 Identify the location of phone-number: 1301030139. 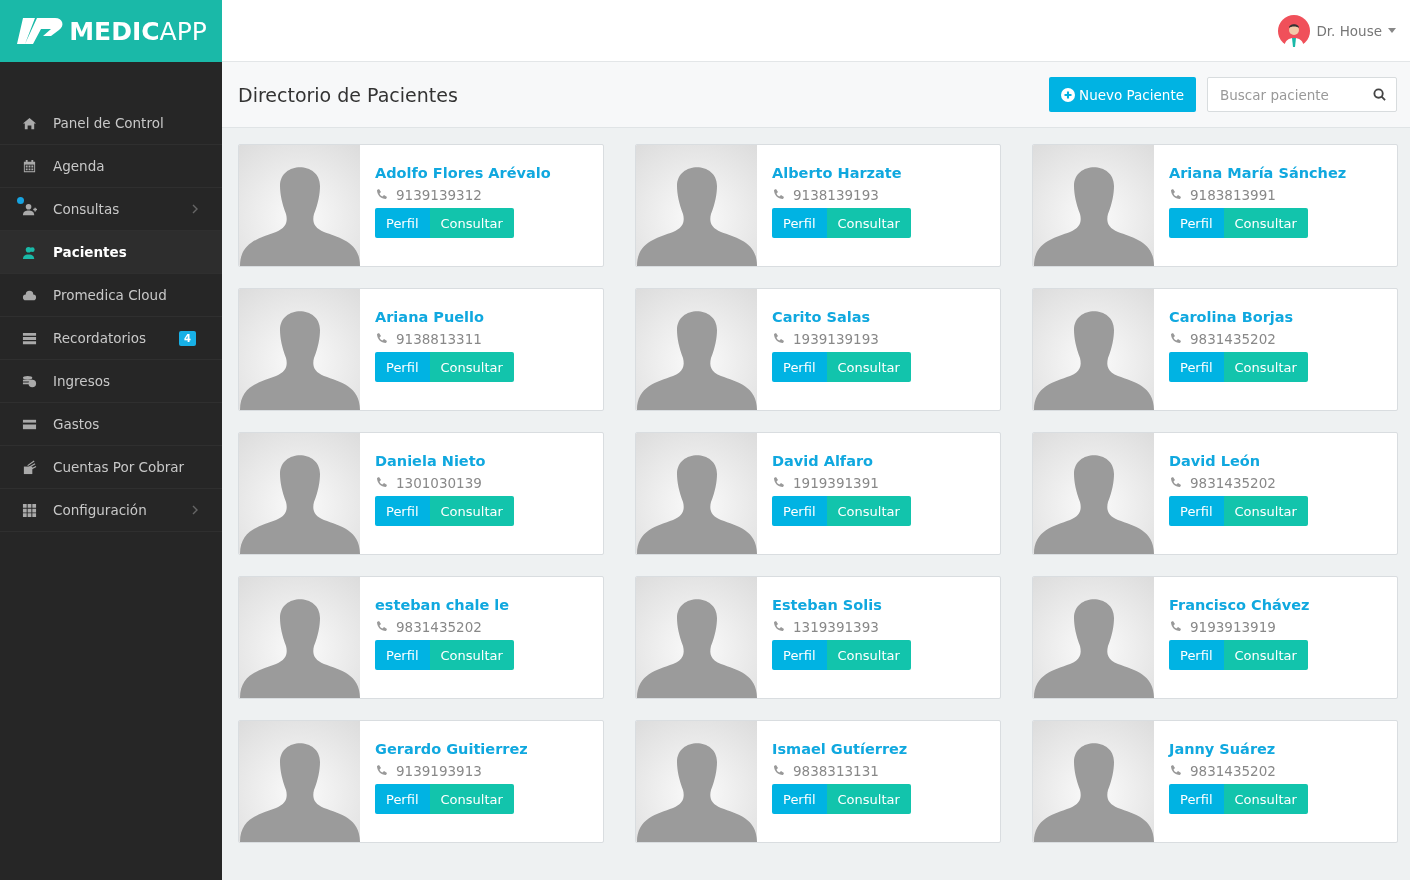
(439, 483).